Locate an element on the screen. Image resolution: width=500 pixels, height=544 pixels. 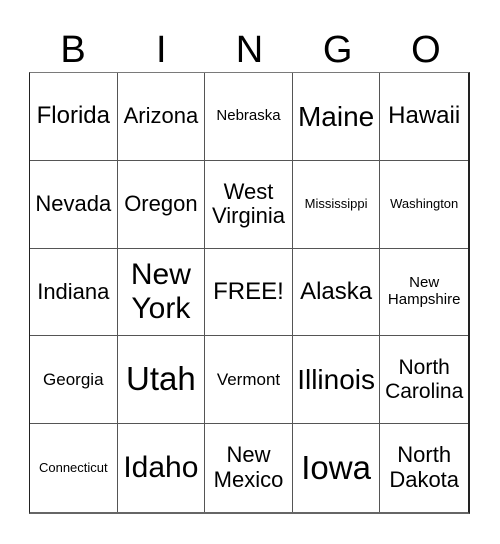
cell-label: West Virginia is located at coordinates (248, 203).